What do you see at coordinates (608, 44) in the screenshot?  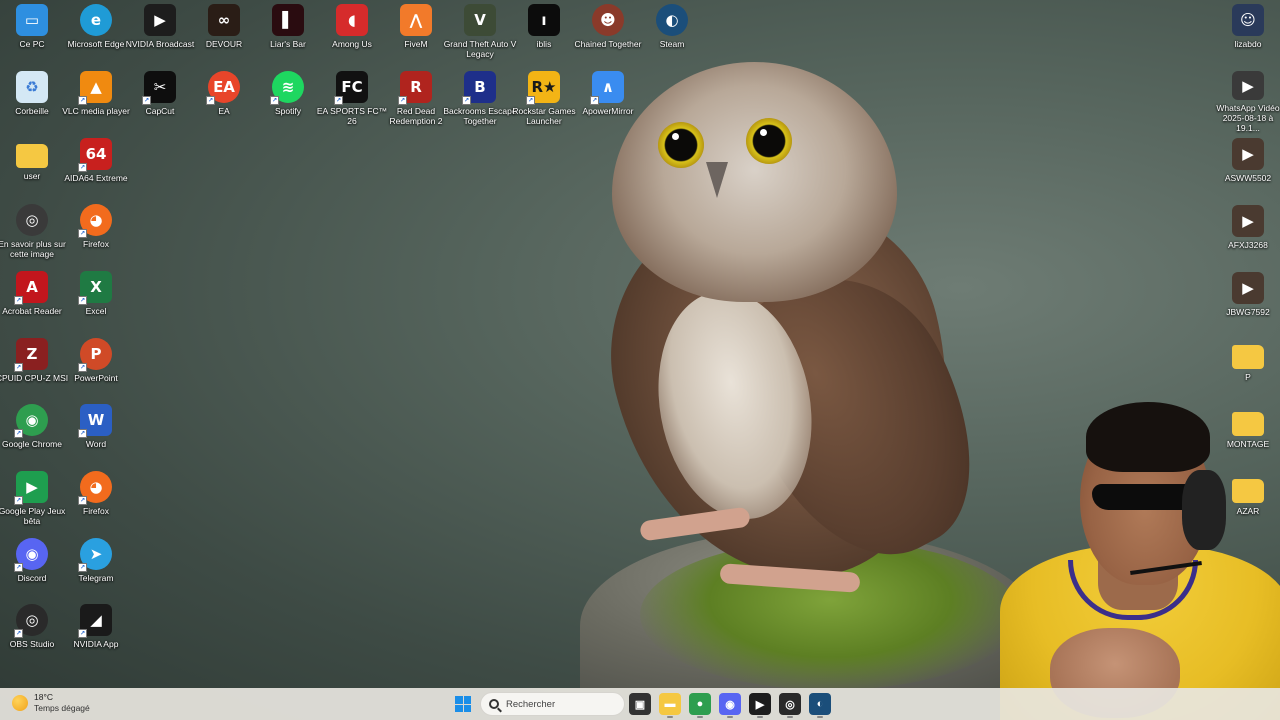 I see `desktop-icon-label: Chained Together` at bounding box center [608, 44].